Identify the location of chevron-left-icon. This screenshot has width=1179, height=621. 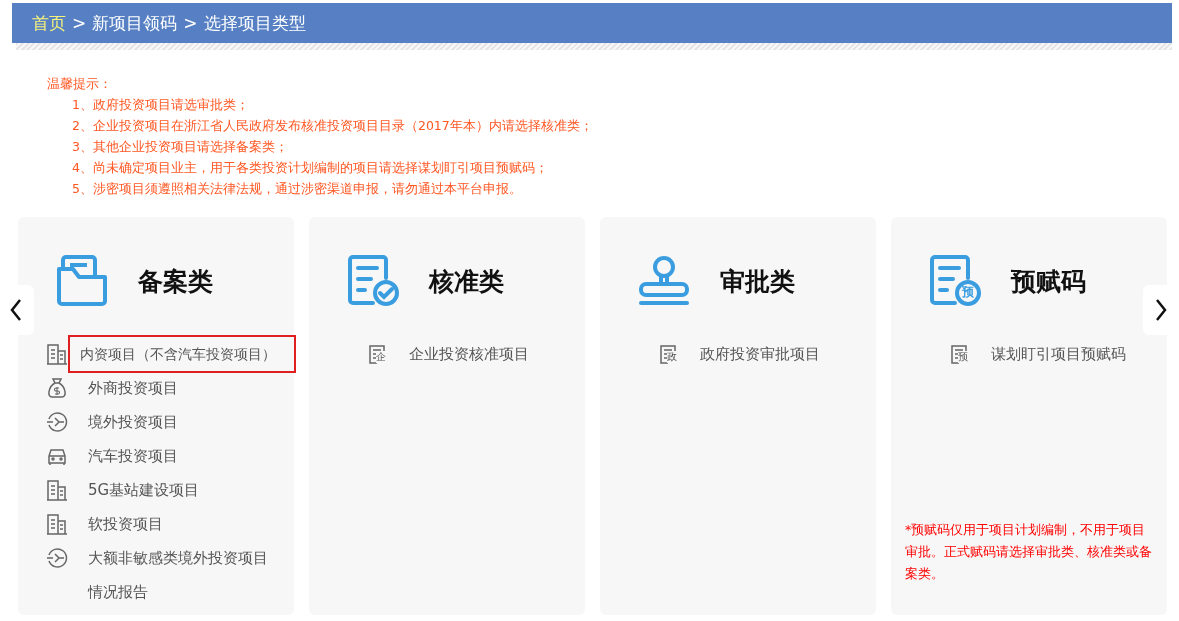
(16, 310).